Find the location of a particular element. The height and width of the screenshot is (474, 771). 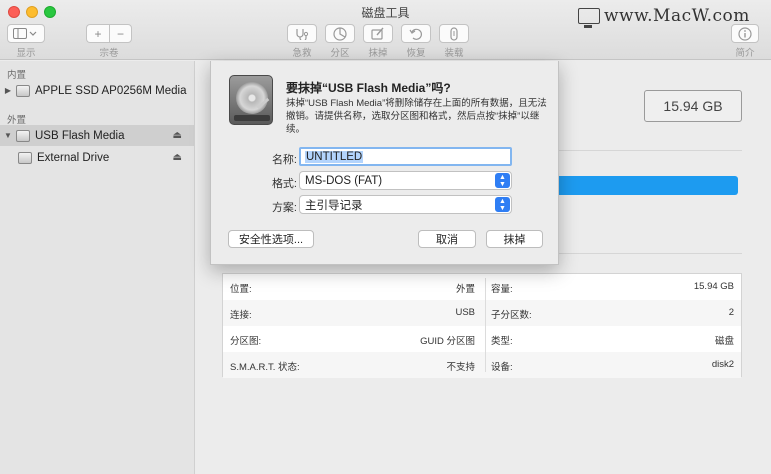

mount-control: 装载 is located at coordinates (454, 41).